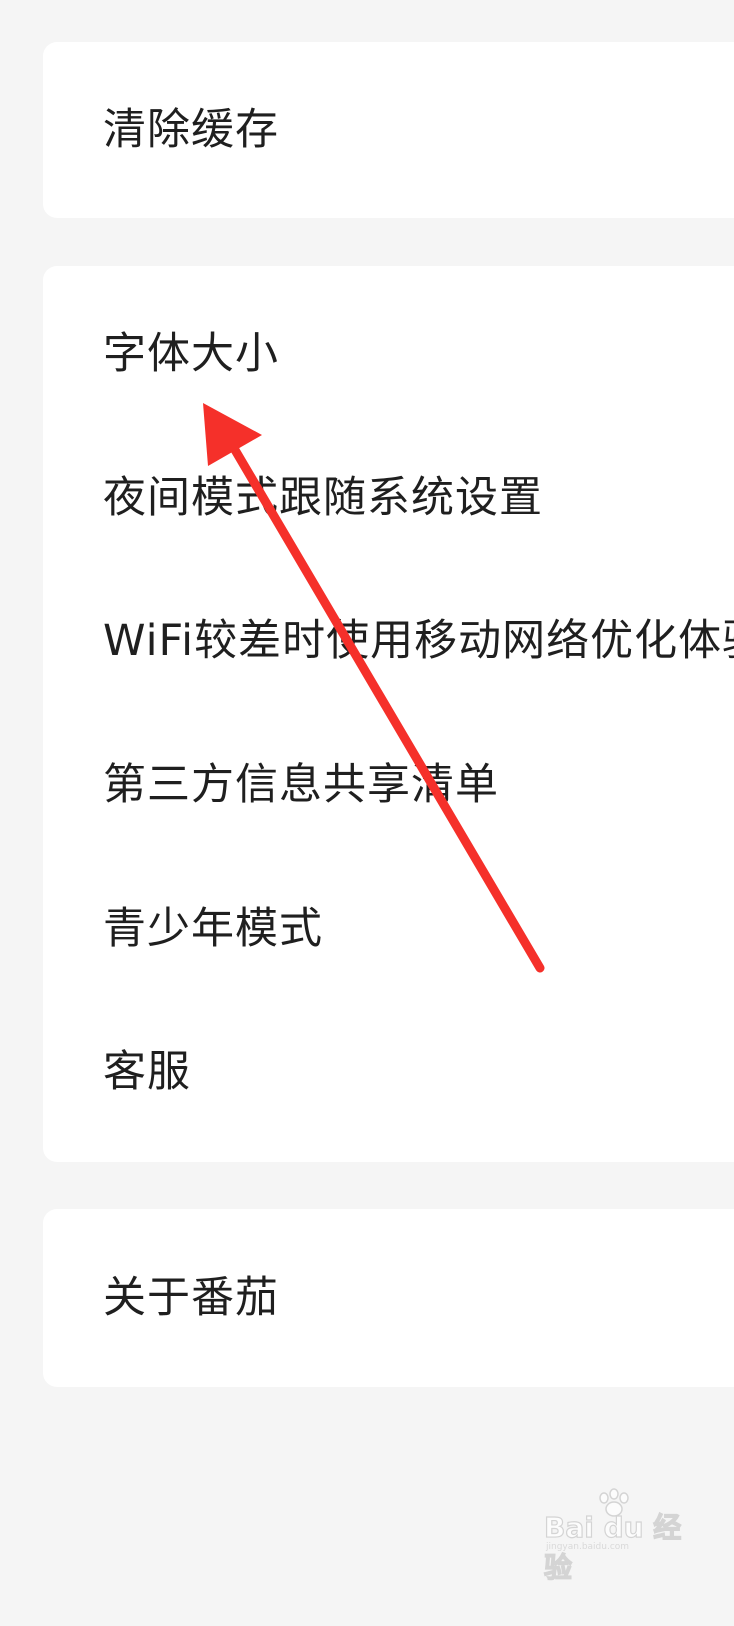  I want to click on third-party-sharing-list-row: 第三方信息共享清单, so click(418, 785).